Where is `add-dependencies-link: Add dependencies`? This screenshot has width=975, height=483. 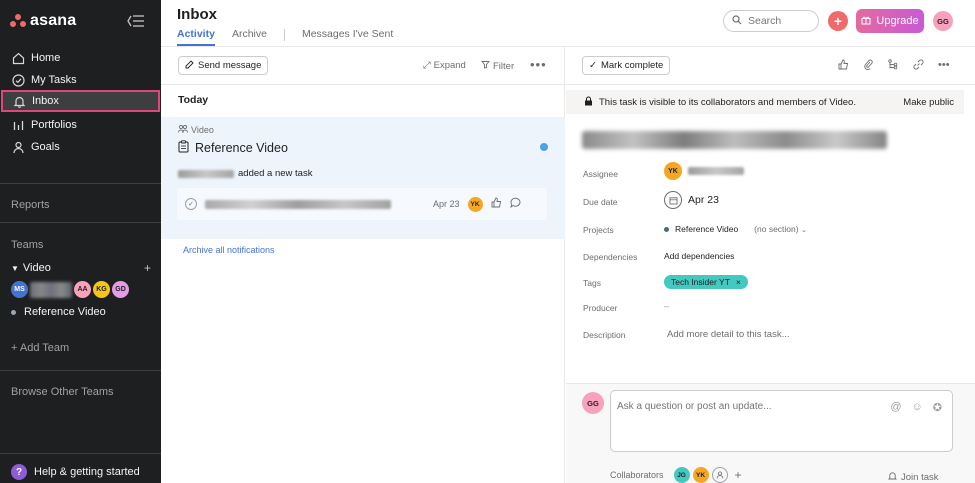
add-dependencies-link: Add dependencies is located at coordinates (699, 256).